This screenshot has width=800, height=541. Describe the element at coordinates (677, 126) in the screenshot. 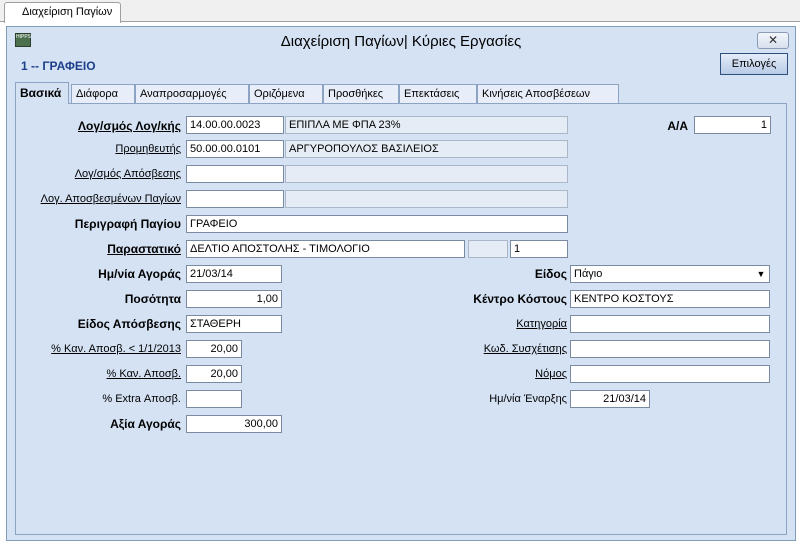

I see `aa-label: Α/Α` at that location.